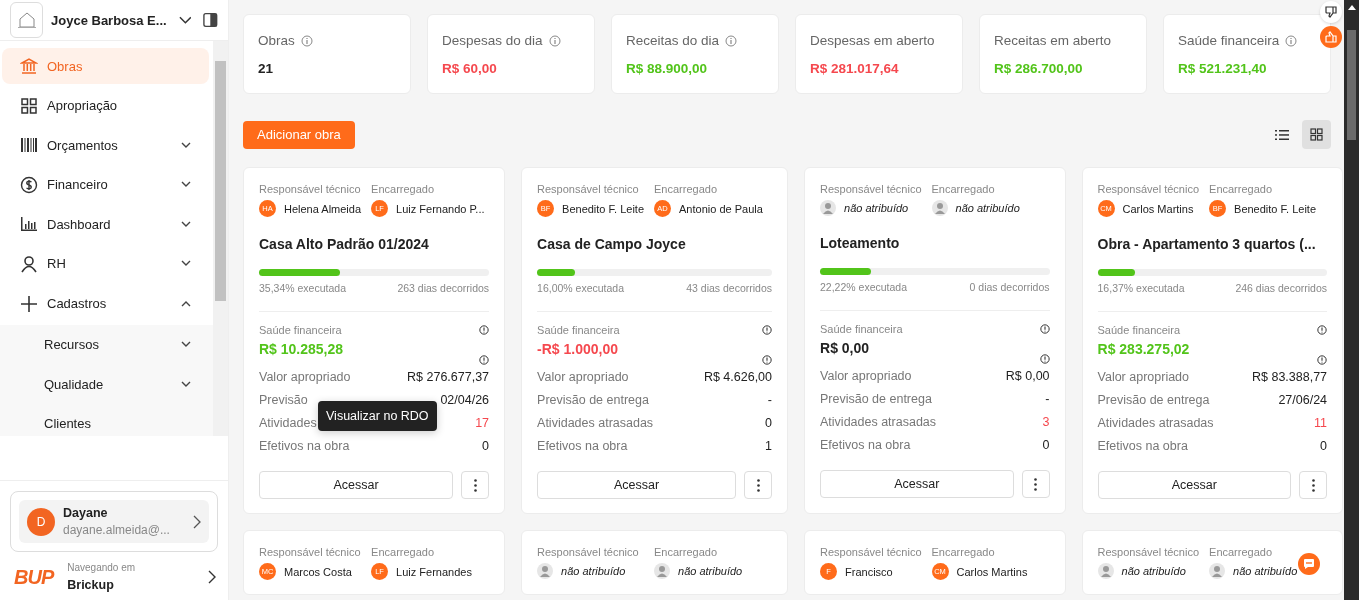  What do you see at coordinates (872, 40) in the screenshot?
I see `stat-label: Despesas em aberto` at bounding box center [872, 40].